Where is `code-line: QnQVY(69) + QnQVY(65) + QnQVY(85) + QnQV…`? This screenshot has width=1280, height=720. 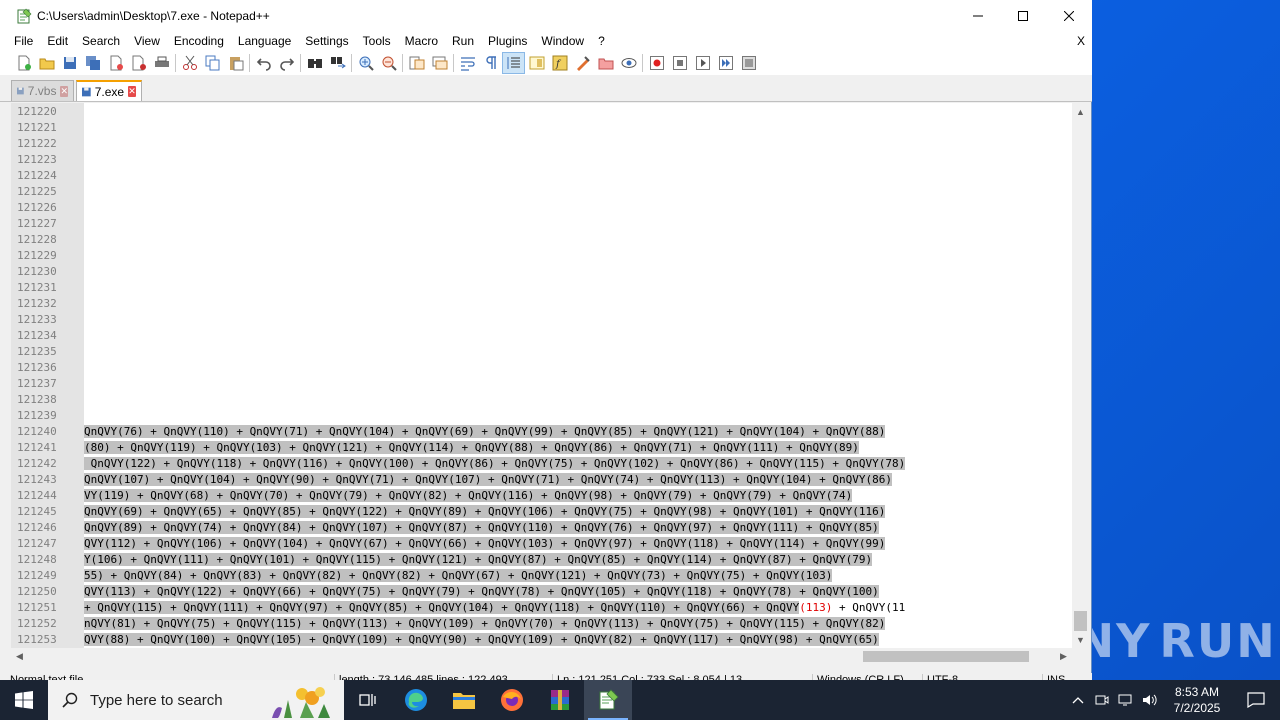
code-line: QnQVY(69) + QnQVY(65) + QnQVY(85) + QnQV… is located at coordinates (485, 512).